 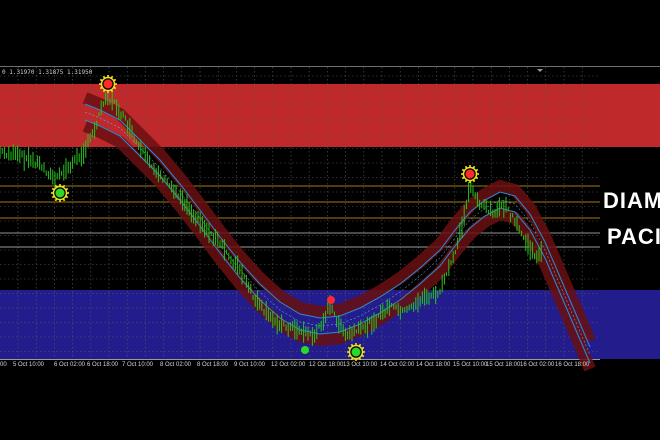 I want to click on time-axis-label: 6 Oct 02:00, so click(x=70, y=365).